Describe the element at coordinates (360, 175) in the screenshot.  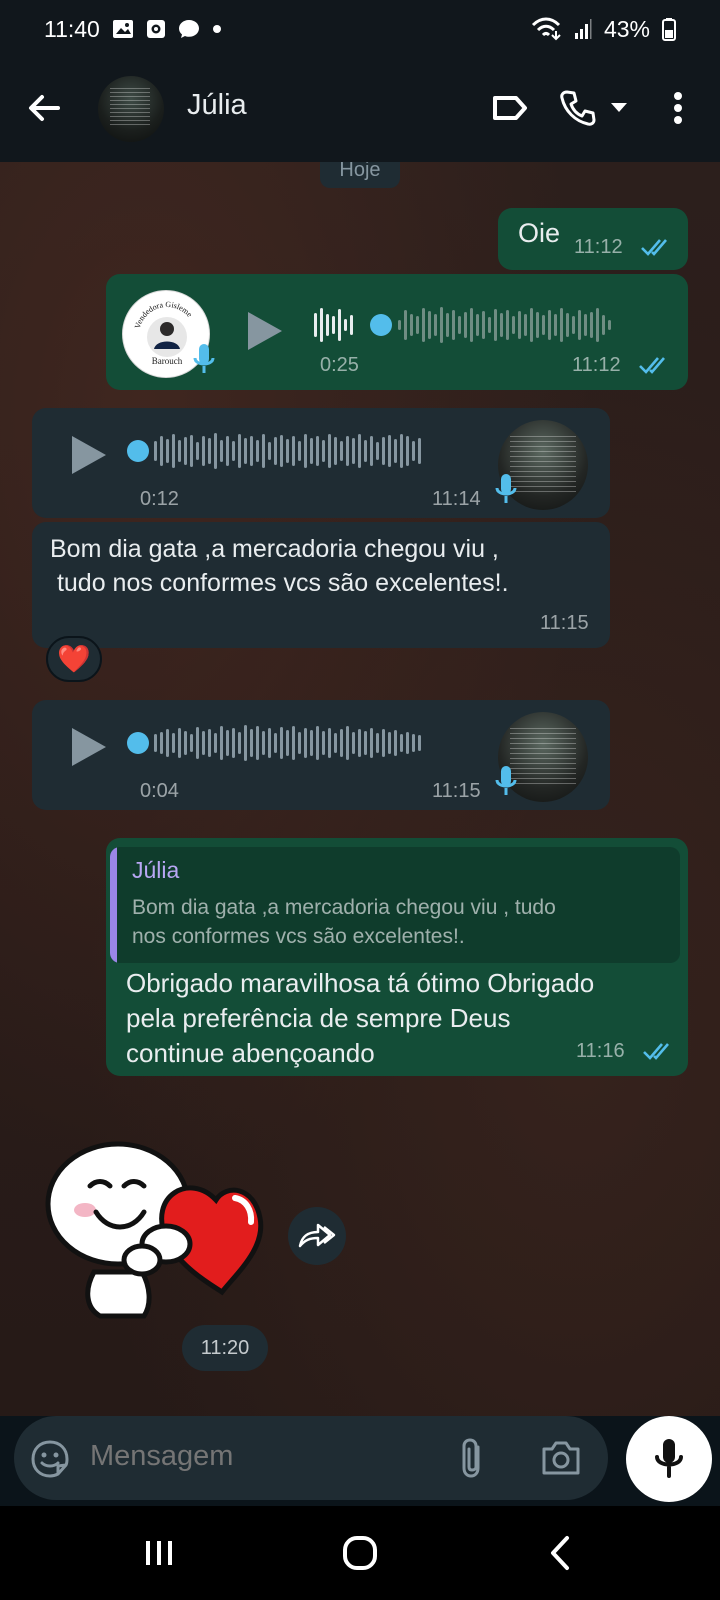
I see `date-chip: Hoje` at that location.